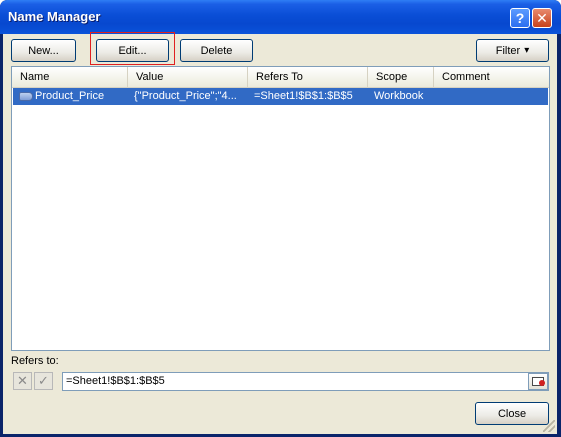 The height and width of the screenshot is (437, 561). Describe the element at coordinates (303, 96) in the screenshot. I see `row-refers-to: =Sheet1!$B$1:$B$5` at that location.